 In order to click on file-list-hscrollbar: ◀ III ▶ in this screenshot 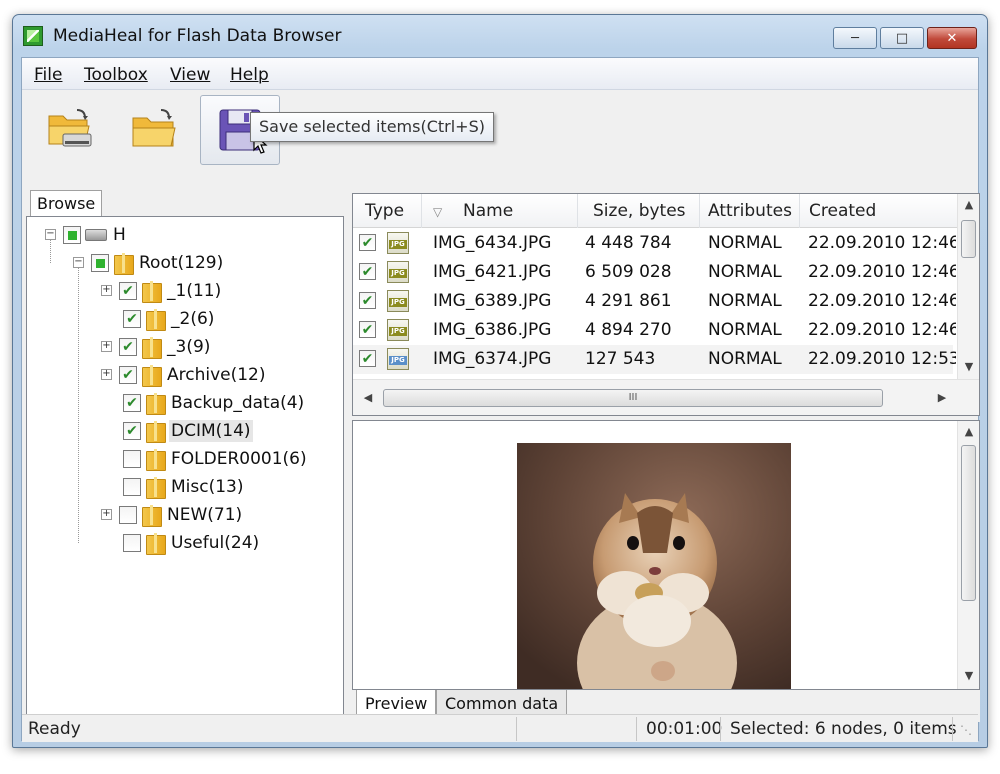, I will do `click(666, 397)`.